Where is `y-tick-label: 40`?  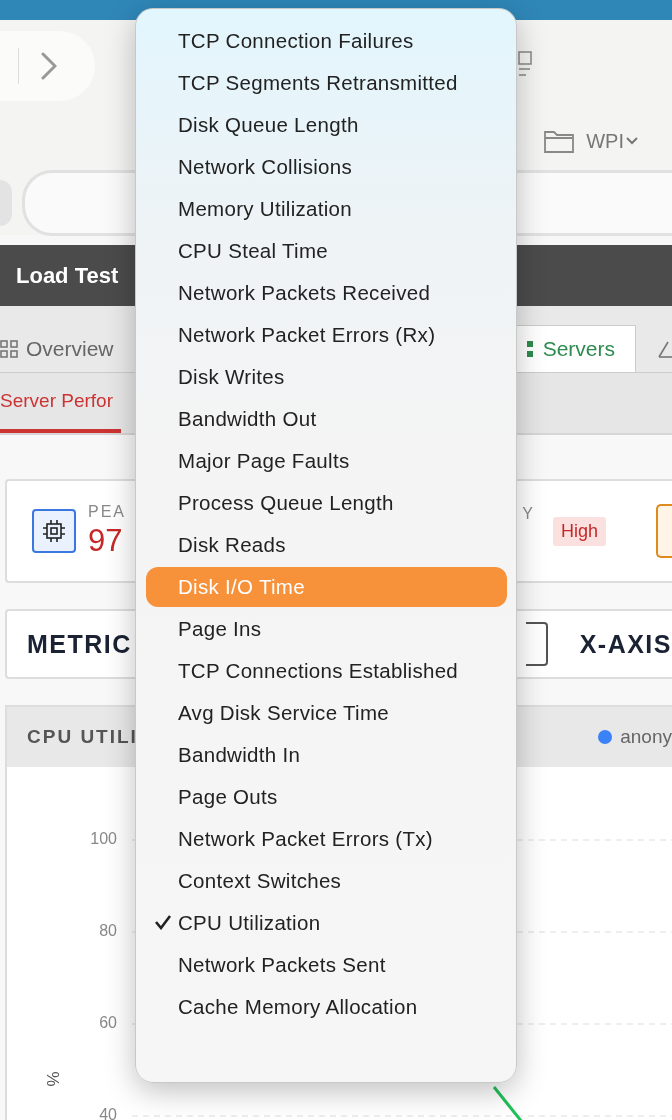 y-tick-label: 40 is located at coordinates (108, 1113).